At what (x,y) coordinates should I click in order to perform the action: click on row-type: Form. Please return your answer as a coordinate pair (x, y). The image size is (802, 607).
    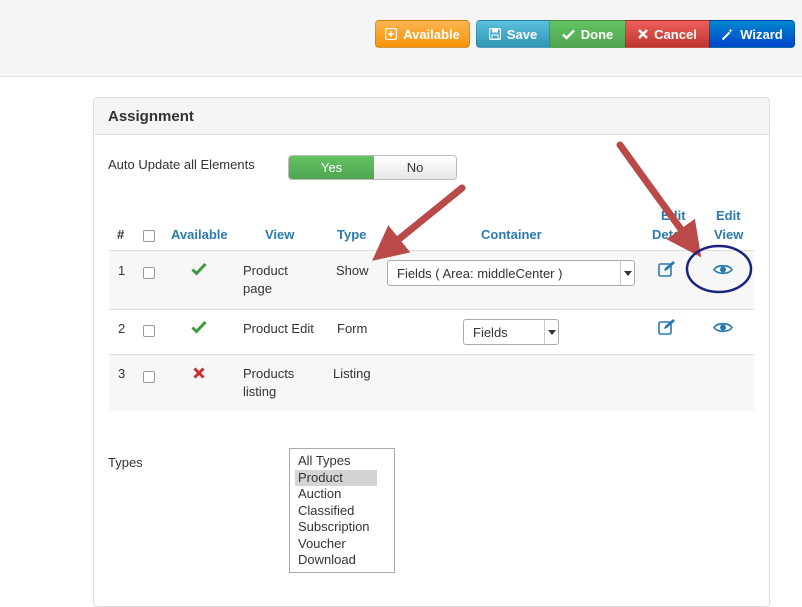
    Looking at the image, I should click on (352, 328).